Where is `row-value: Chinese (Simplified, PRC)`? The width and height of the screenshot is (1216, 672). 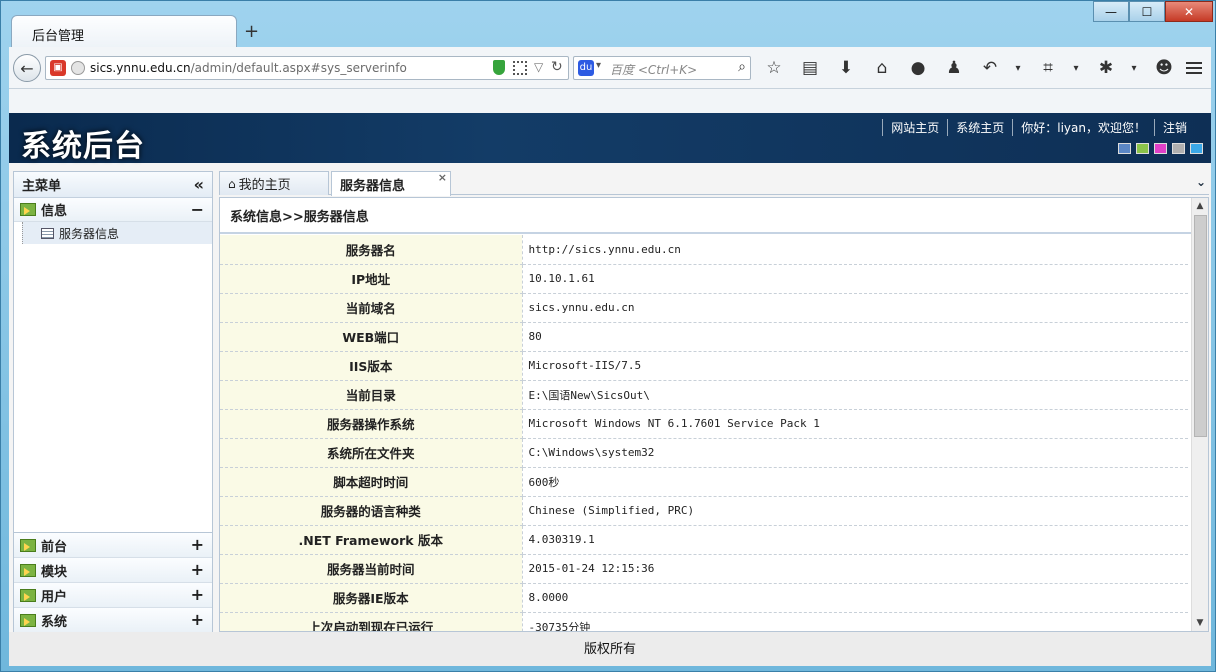
row-value: Chinese (Simplified, PRC) is located at coordinates (855, 511).